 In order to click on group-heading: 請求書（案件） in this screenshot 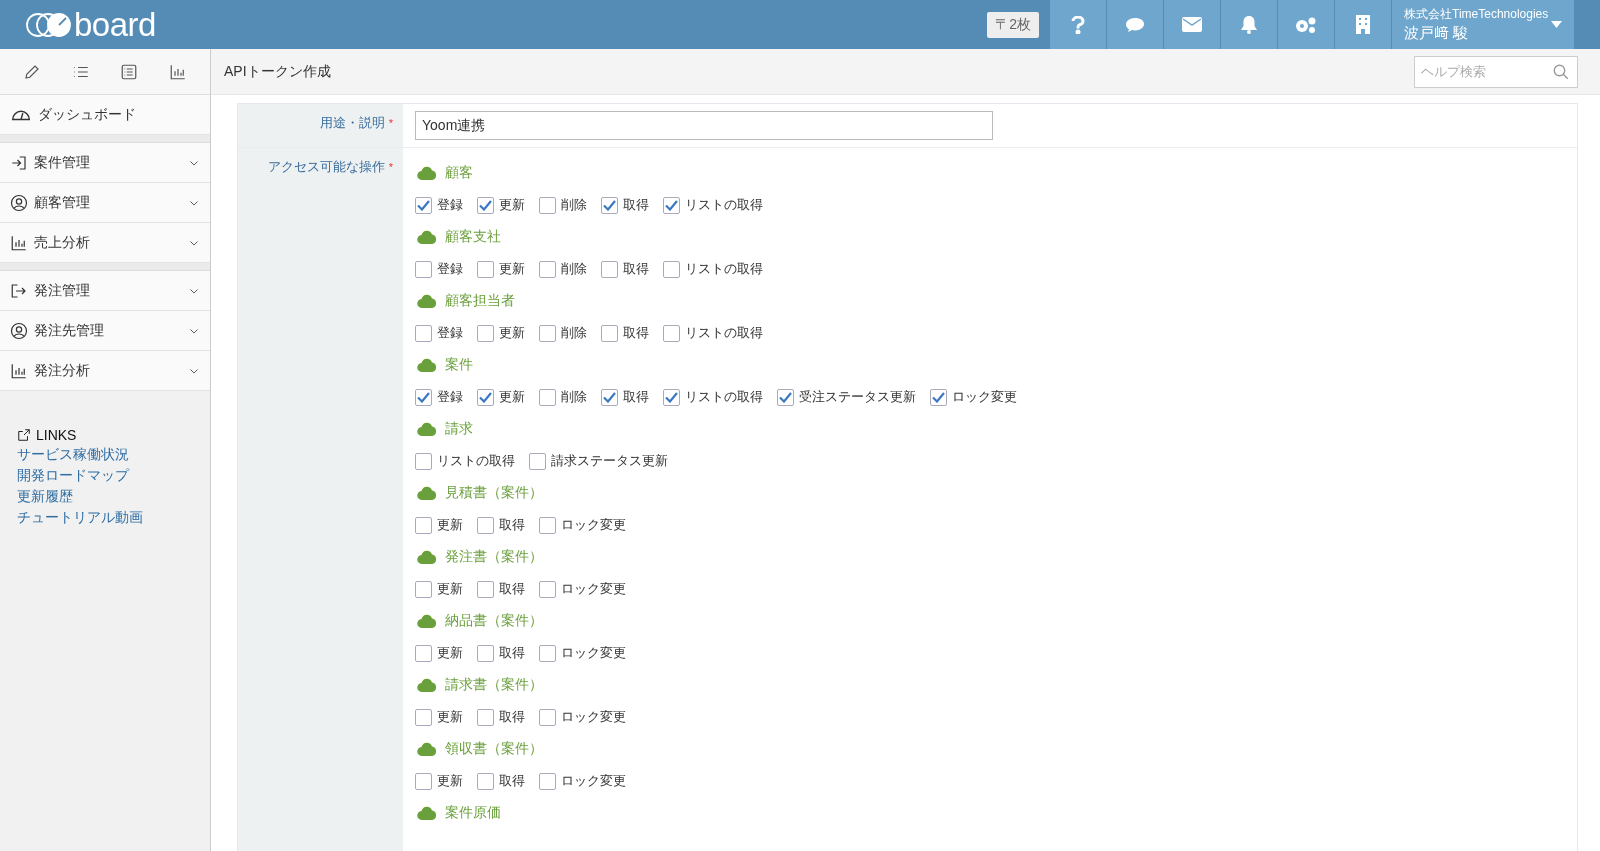, I will do `click(494, 685)`.